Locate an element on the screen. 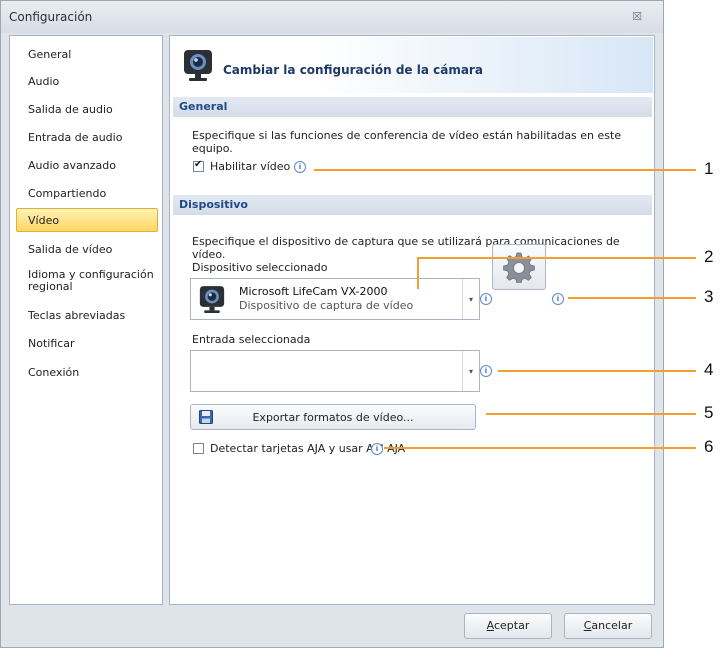 This screenshot has height=649, width=720. cancel-label: ancelar is located at coordinates (612, 625).